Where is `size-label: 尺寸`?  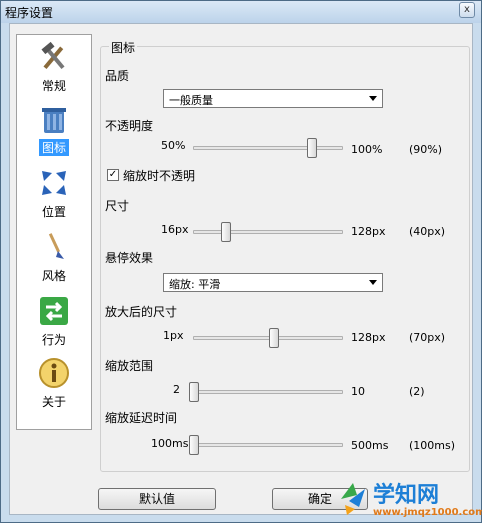
size-label: 尺寸 is located at coordinates (117, 206).